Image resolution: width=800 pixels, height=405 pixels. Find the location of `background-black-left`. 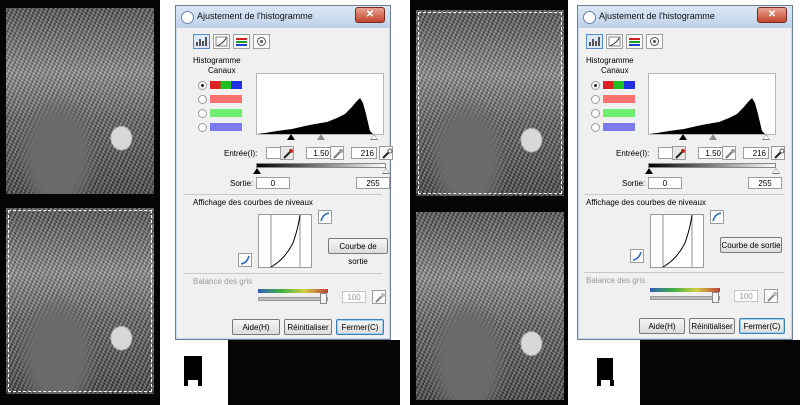

background-black-left is located at coordinates (314, 372).